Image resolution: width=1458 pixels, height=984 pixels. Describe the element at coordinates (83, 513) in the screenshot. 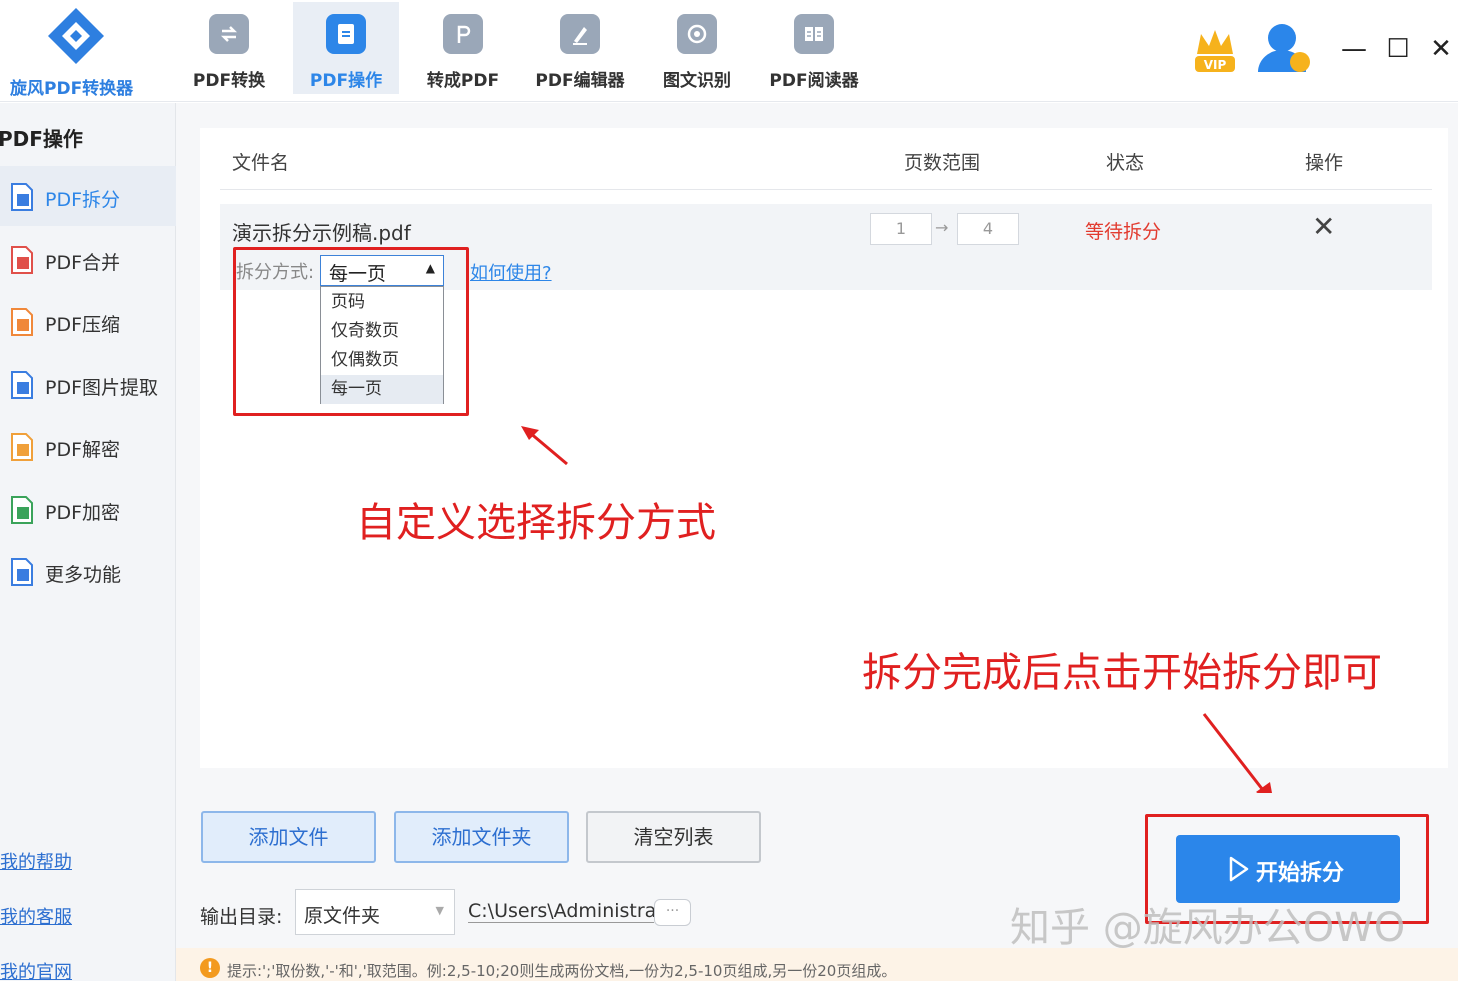

I see `sidebar-item-label: PDF加密` at that location.